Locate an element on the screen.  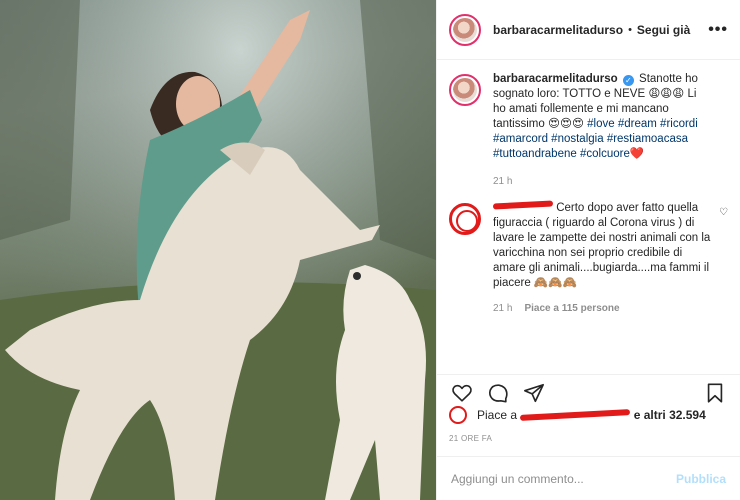
post-timestamp: 21 ORE FA is located at coordinates (470, 438).